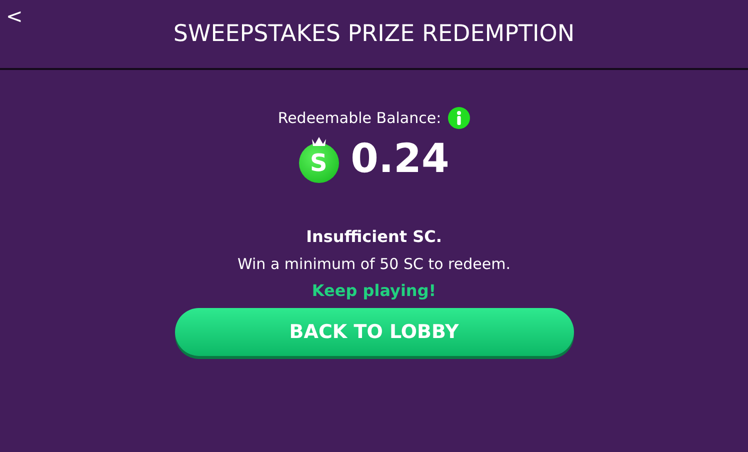  I want to click on info-icon, so click(459, 118).